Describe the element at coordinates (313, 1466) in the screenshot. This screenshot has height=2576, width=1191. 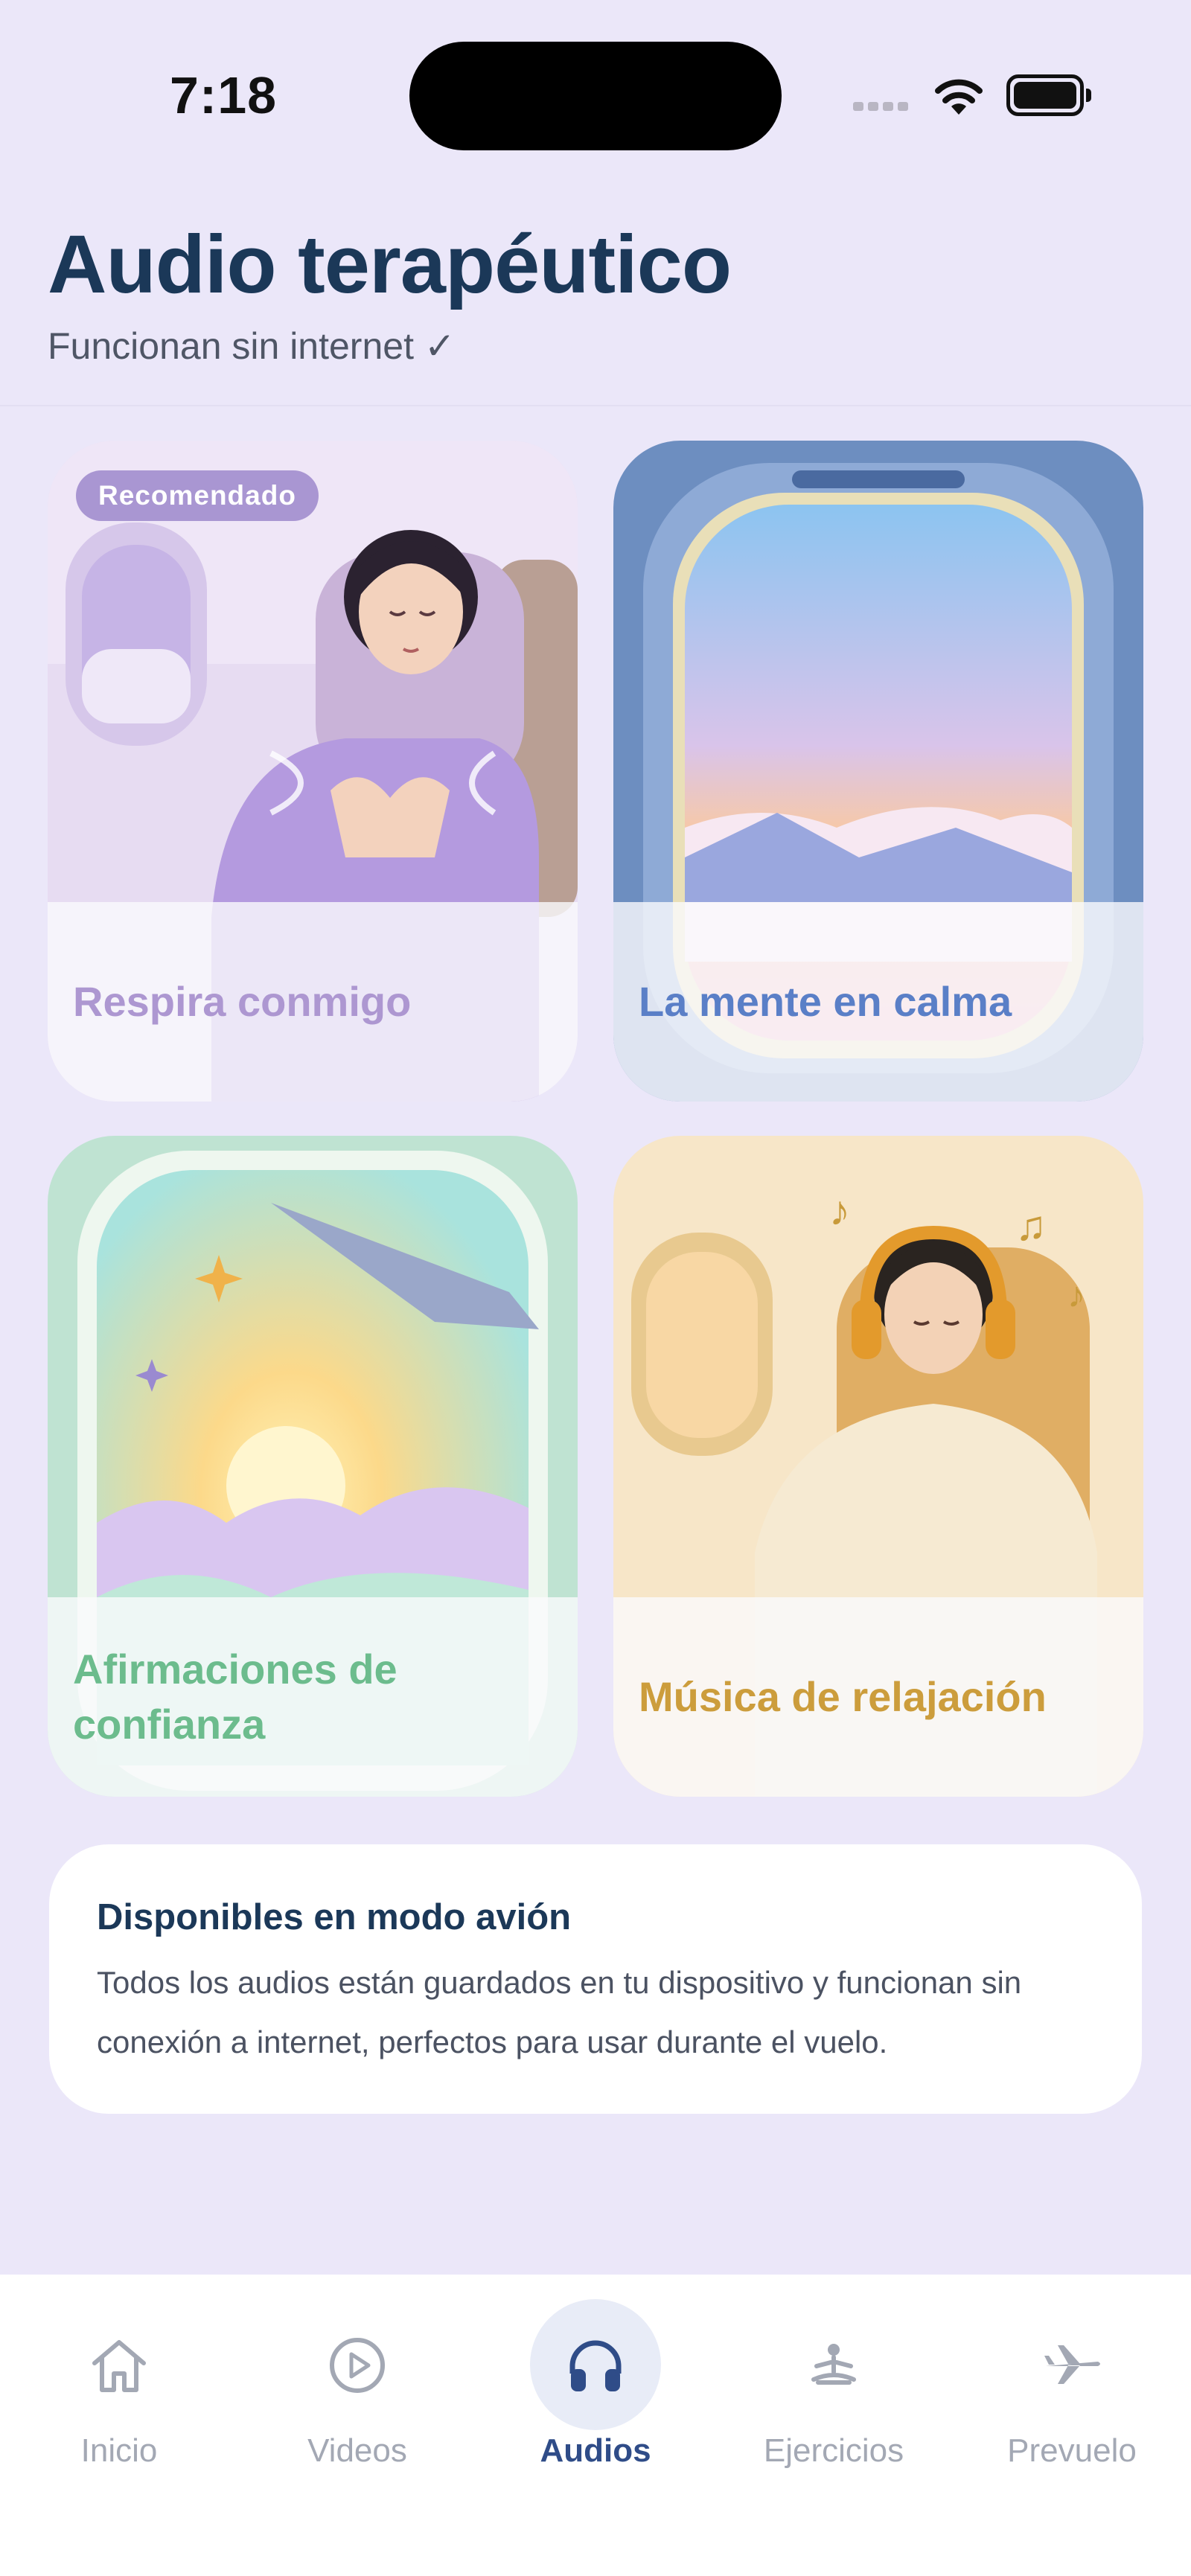
I see `audio-card-afirmaciones-de-confianza: Afirmaciones de confianza` at that location.